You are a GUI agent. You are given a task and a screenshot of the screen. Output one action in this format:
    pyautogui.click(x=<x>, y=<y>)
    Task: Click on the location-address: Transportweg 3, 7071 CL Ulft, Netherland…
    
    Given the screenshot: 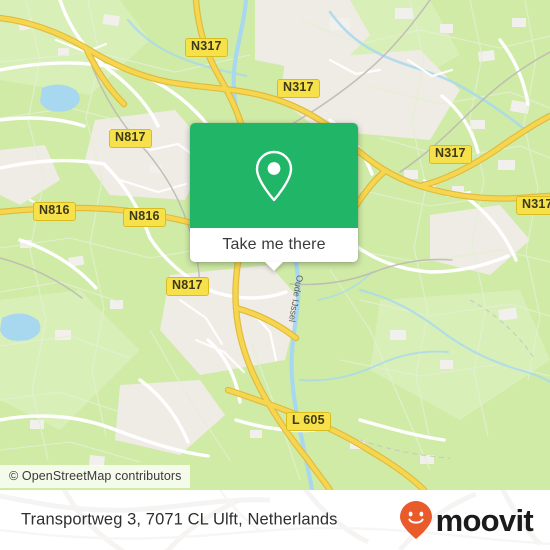 What is the action you would take?
    pyautogui.click(x=179, y=519)
    